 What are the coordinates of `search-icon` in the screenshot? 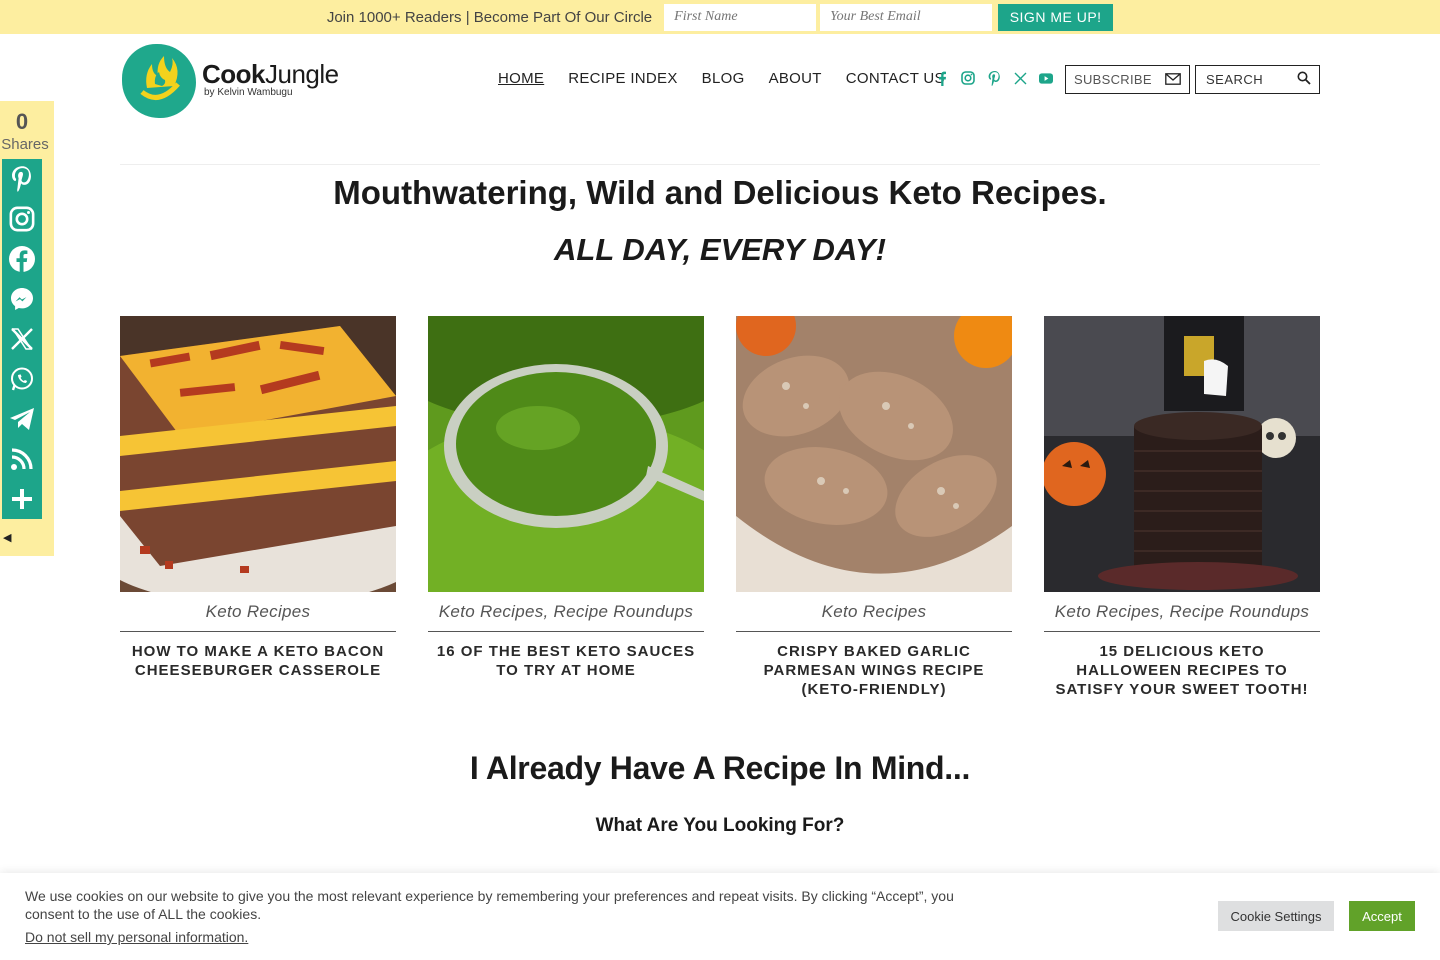 It's located at (1304, 79).